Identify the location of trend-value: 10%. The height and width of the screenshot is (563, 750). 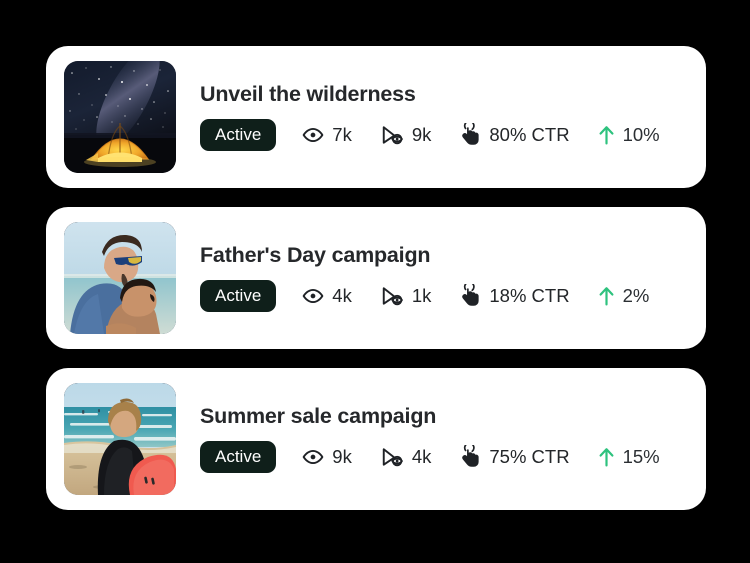
(641, 134).